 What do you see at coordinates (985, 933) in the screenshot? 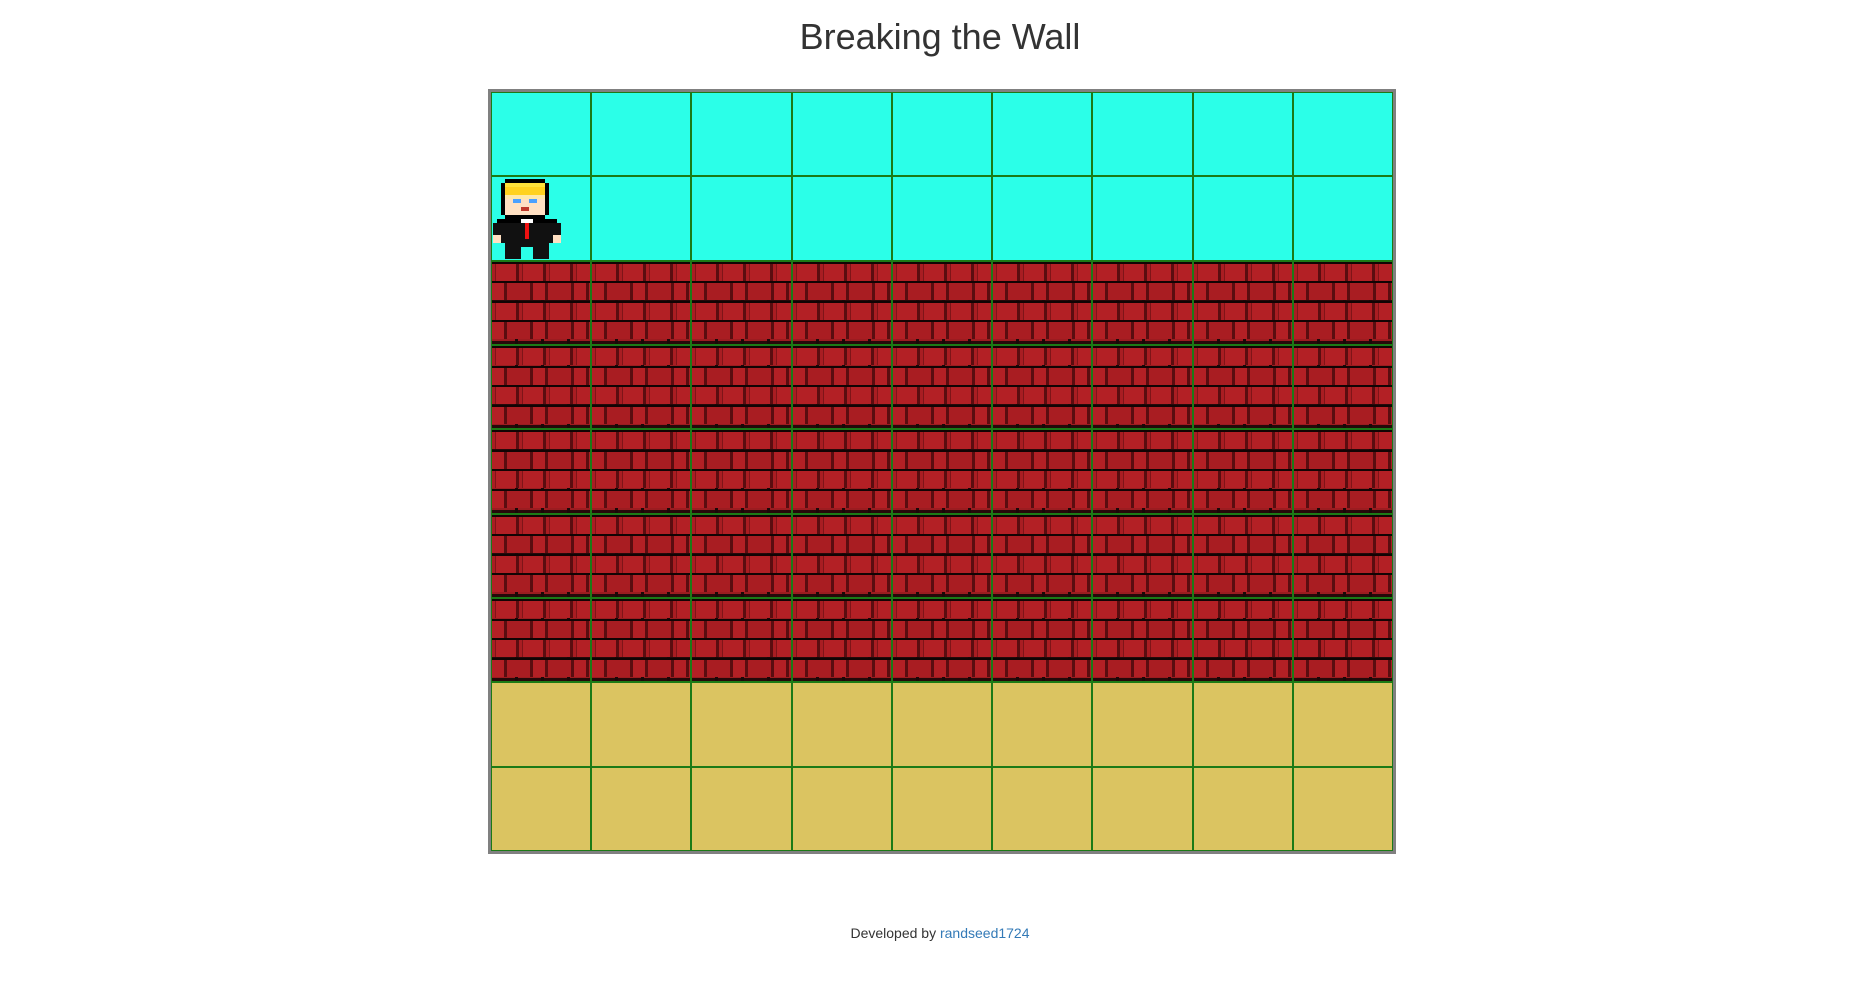
I see `author-link: randseed1724` at bounding box center [985, 933].